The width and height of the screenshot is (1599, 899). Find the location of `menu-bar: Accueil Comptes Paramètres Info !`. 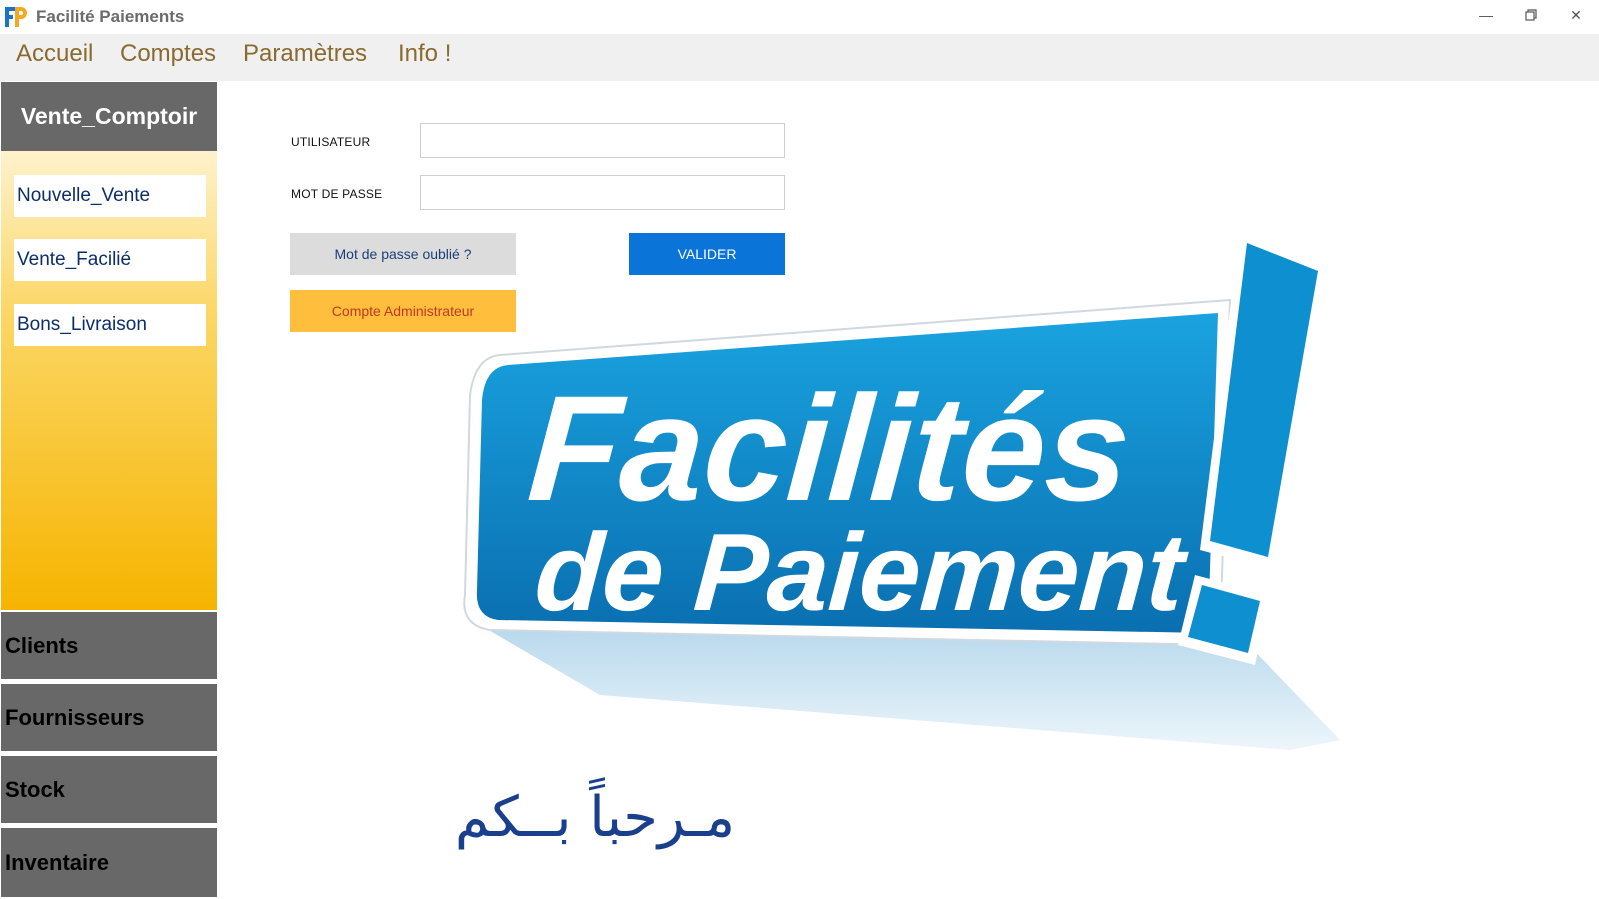

menu-bar: Accueil Comptes Paramètres Info ! is located at coordinates (799, 57).